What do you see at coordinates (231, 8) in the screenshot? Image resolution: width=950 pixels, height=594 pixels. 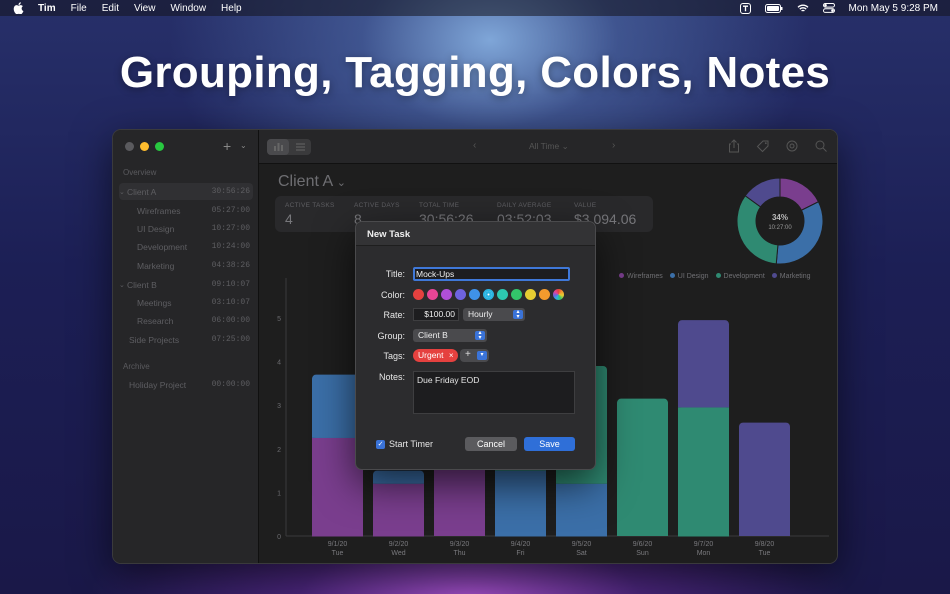 I see `menu-help: Help` at bounding box center [231, 8].